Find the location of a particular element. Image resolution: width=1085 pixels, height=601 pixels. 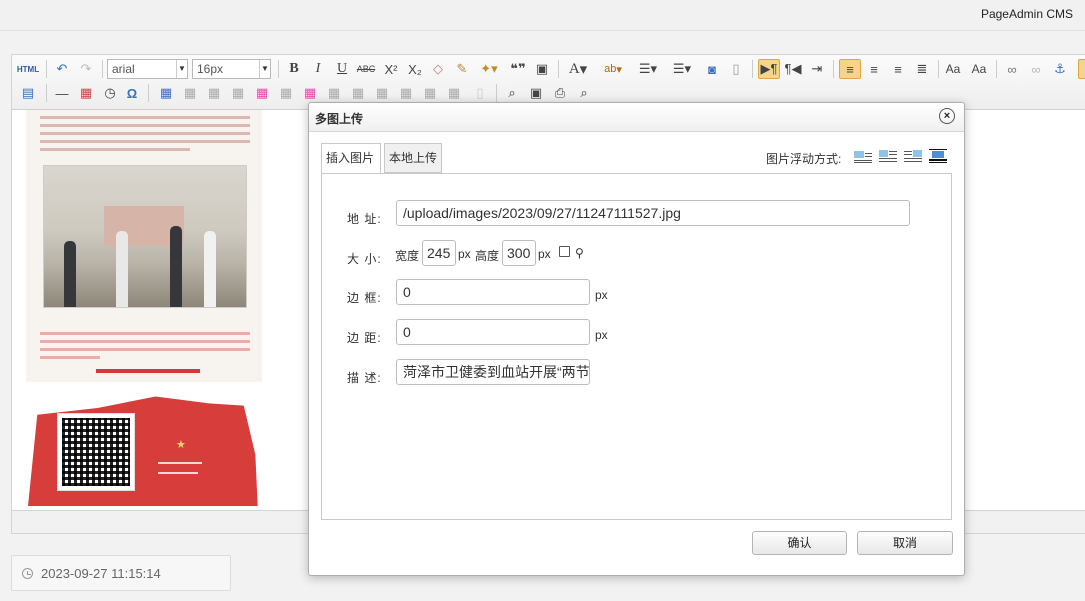

close-icon: × is located at coordinates (947, 116).